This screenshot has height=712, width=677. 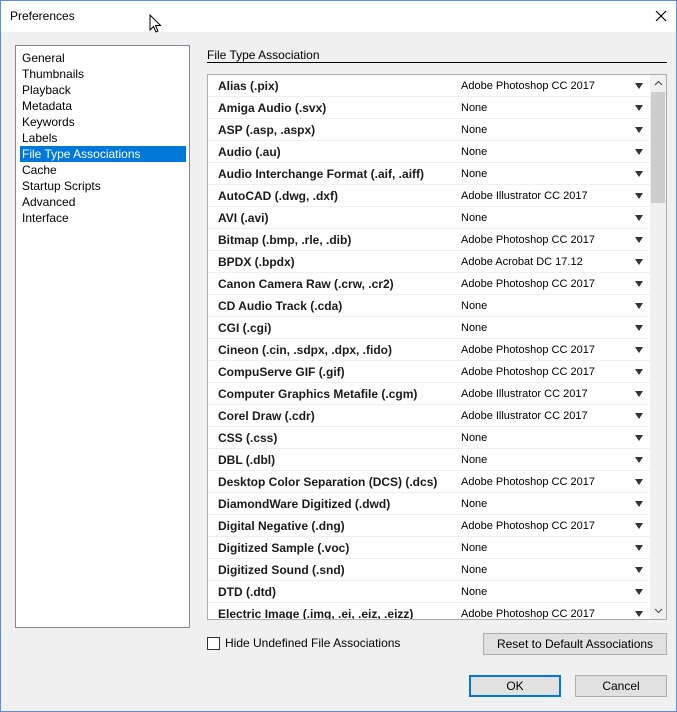 I want to click on file-type-name: Electric Image (.img, .ei, .eiz, .eizz), so click(x=316, y=613).